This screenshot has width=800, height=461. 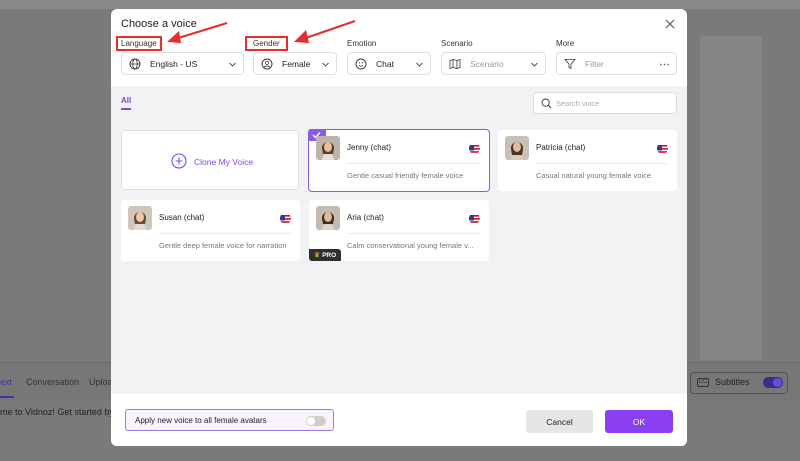 I want to click on apply-all-female-toggle, so click(x=316, y=421).